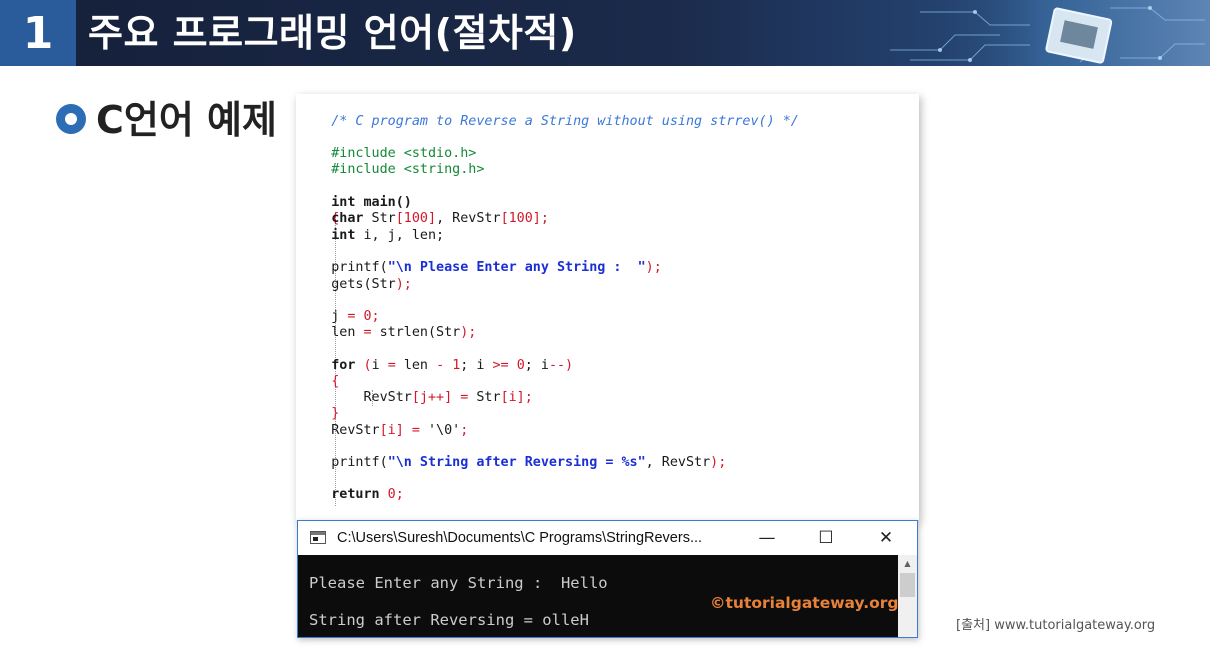 This screenshot has height=652, width=1210. I want to click on close-button: ✕, so click(886, 538).